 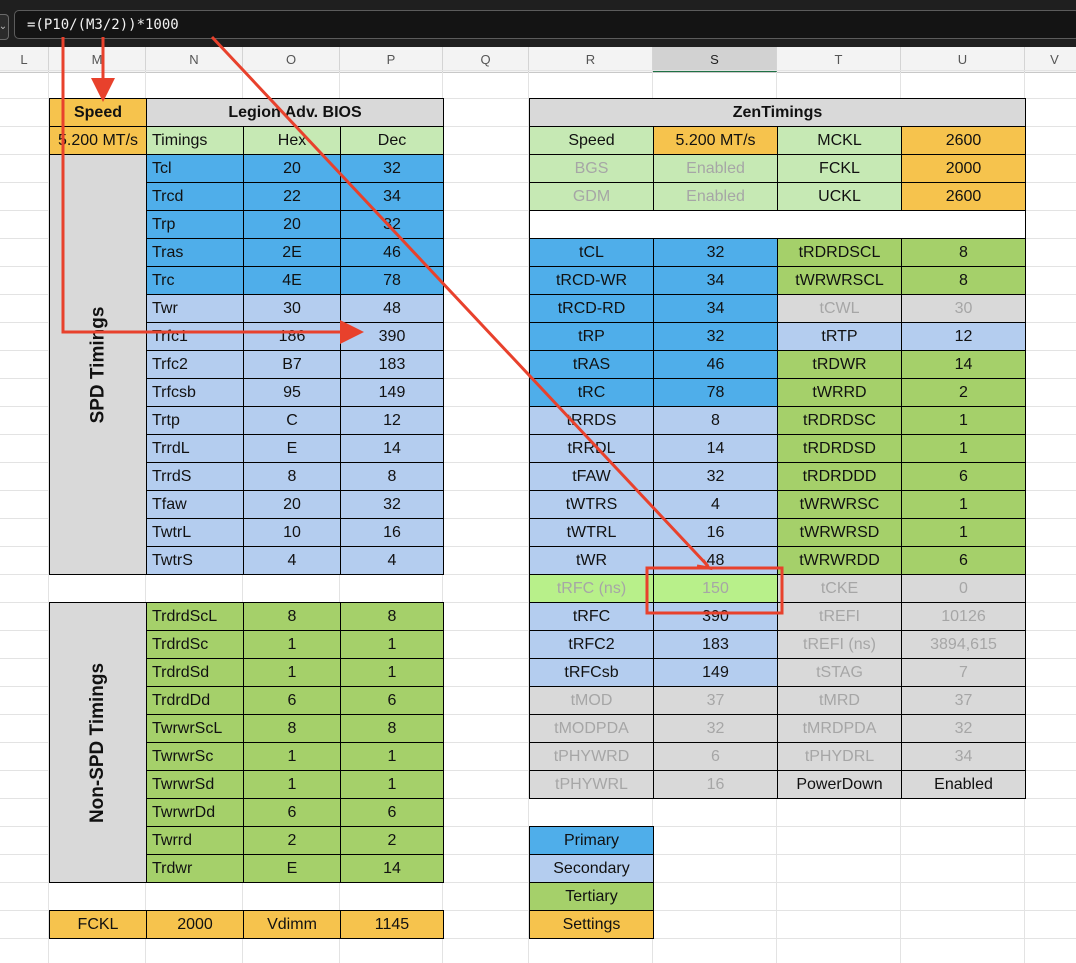 What do you see at coordinates (591, 616) in the screenshot?
I see `zen-timing-name: tRFC` at bounding box center [591, 616].